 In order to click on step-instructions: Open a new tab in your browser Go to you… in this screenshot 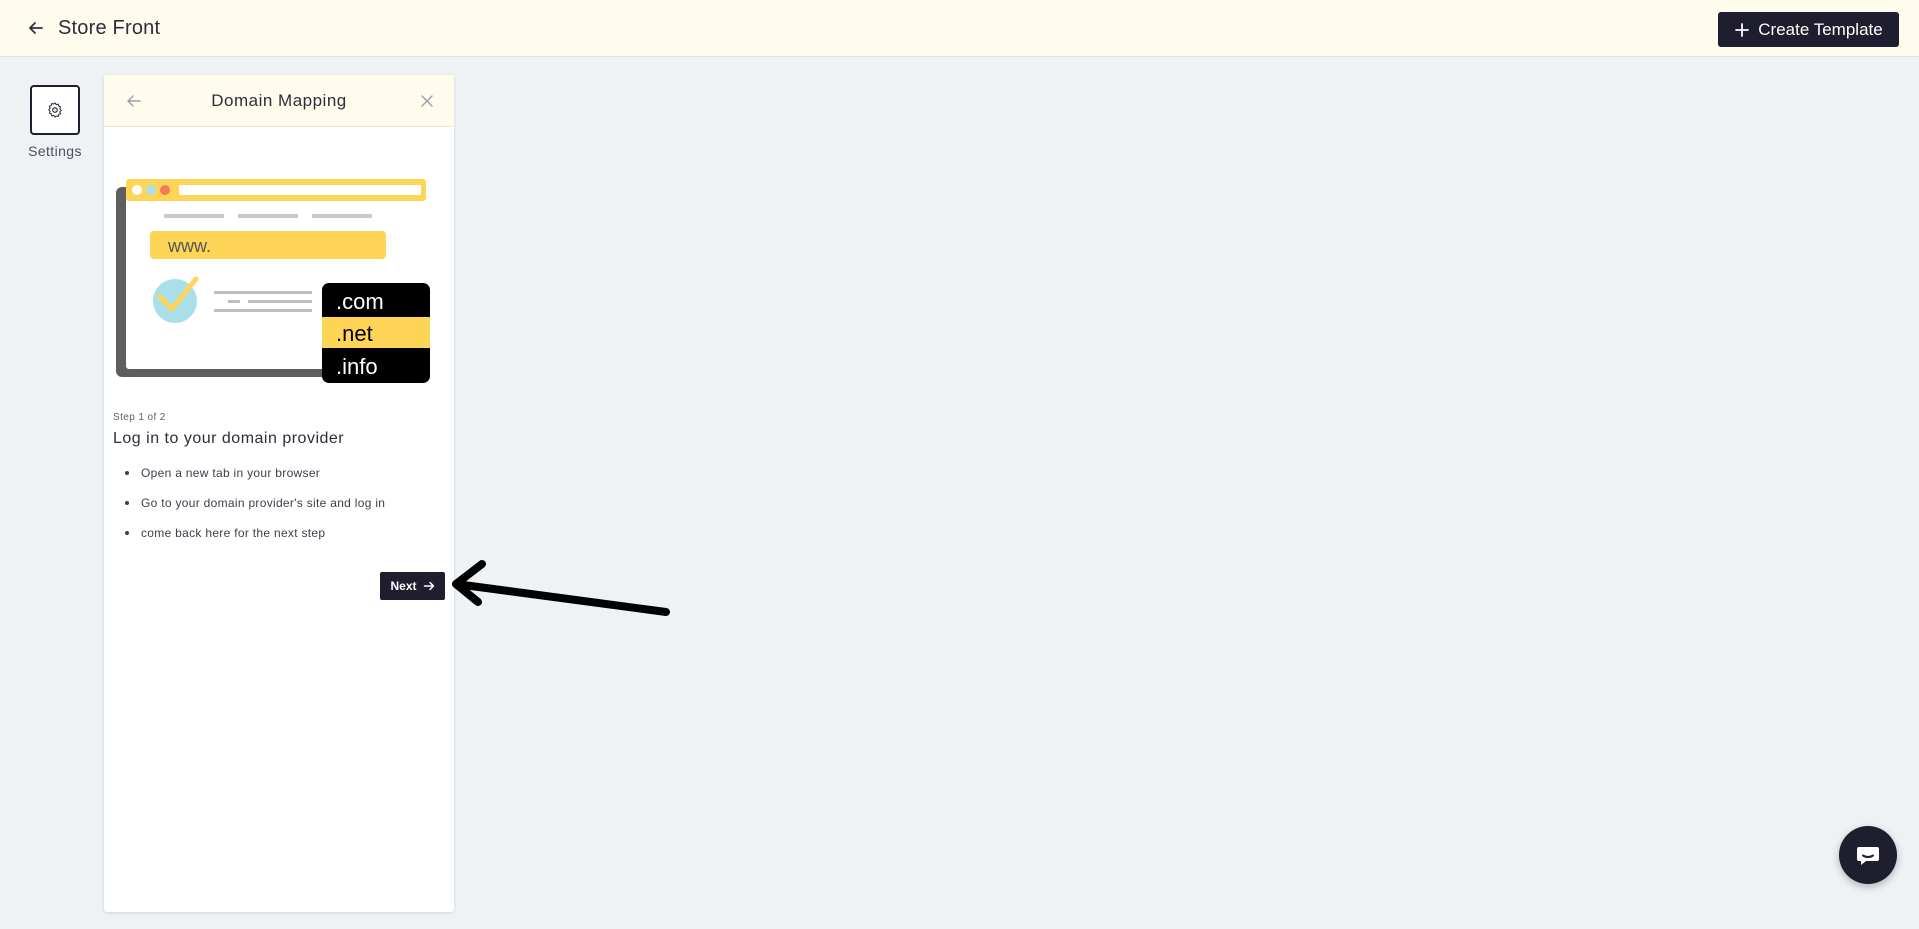, I will do `click(278, 510)`.